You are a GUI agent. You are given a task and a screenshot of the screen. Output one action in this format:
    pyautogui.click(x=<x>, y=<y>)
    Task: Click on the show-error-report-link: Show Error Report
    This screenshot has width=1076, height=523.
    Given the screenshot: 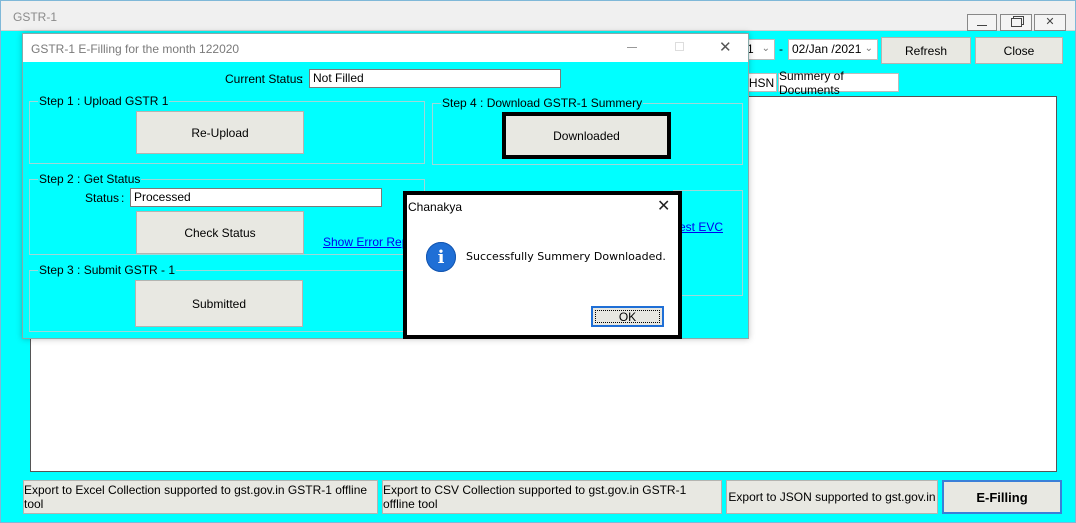 What is the action you would take?
    pyautogui.click(x=364, y=242)
    